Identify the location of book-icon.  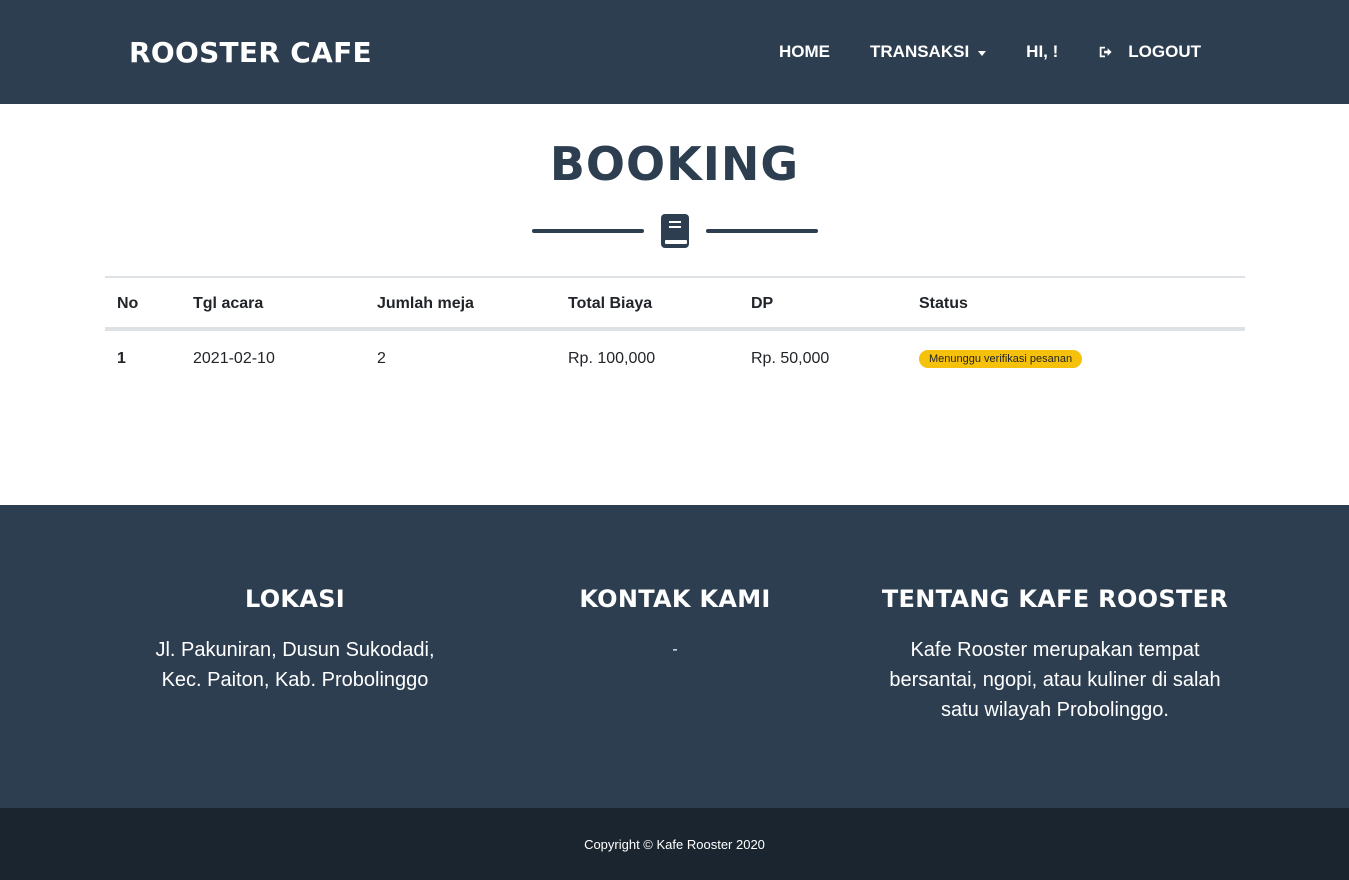
(674, 231).